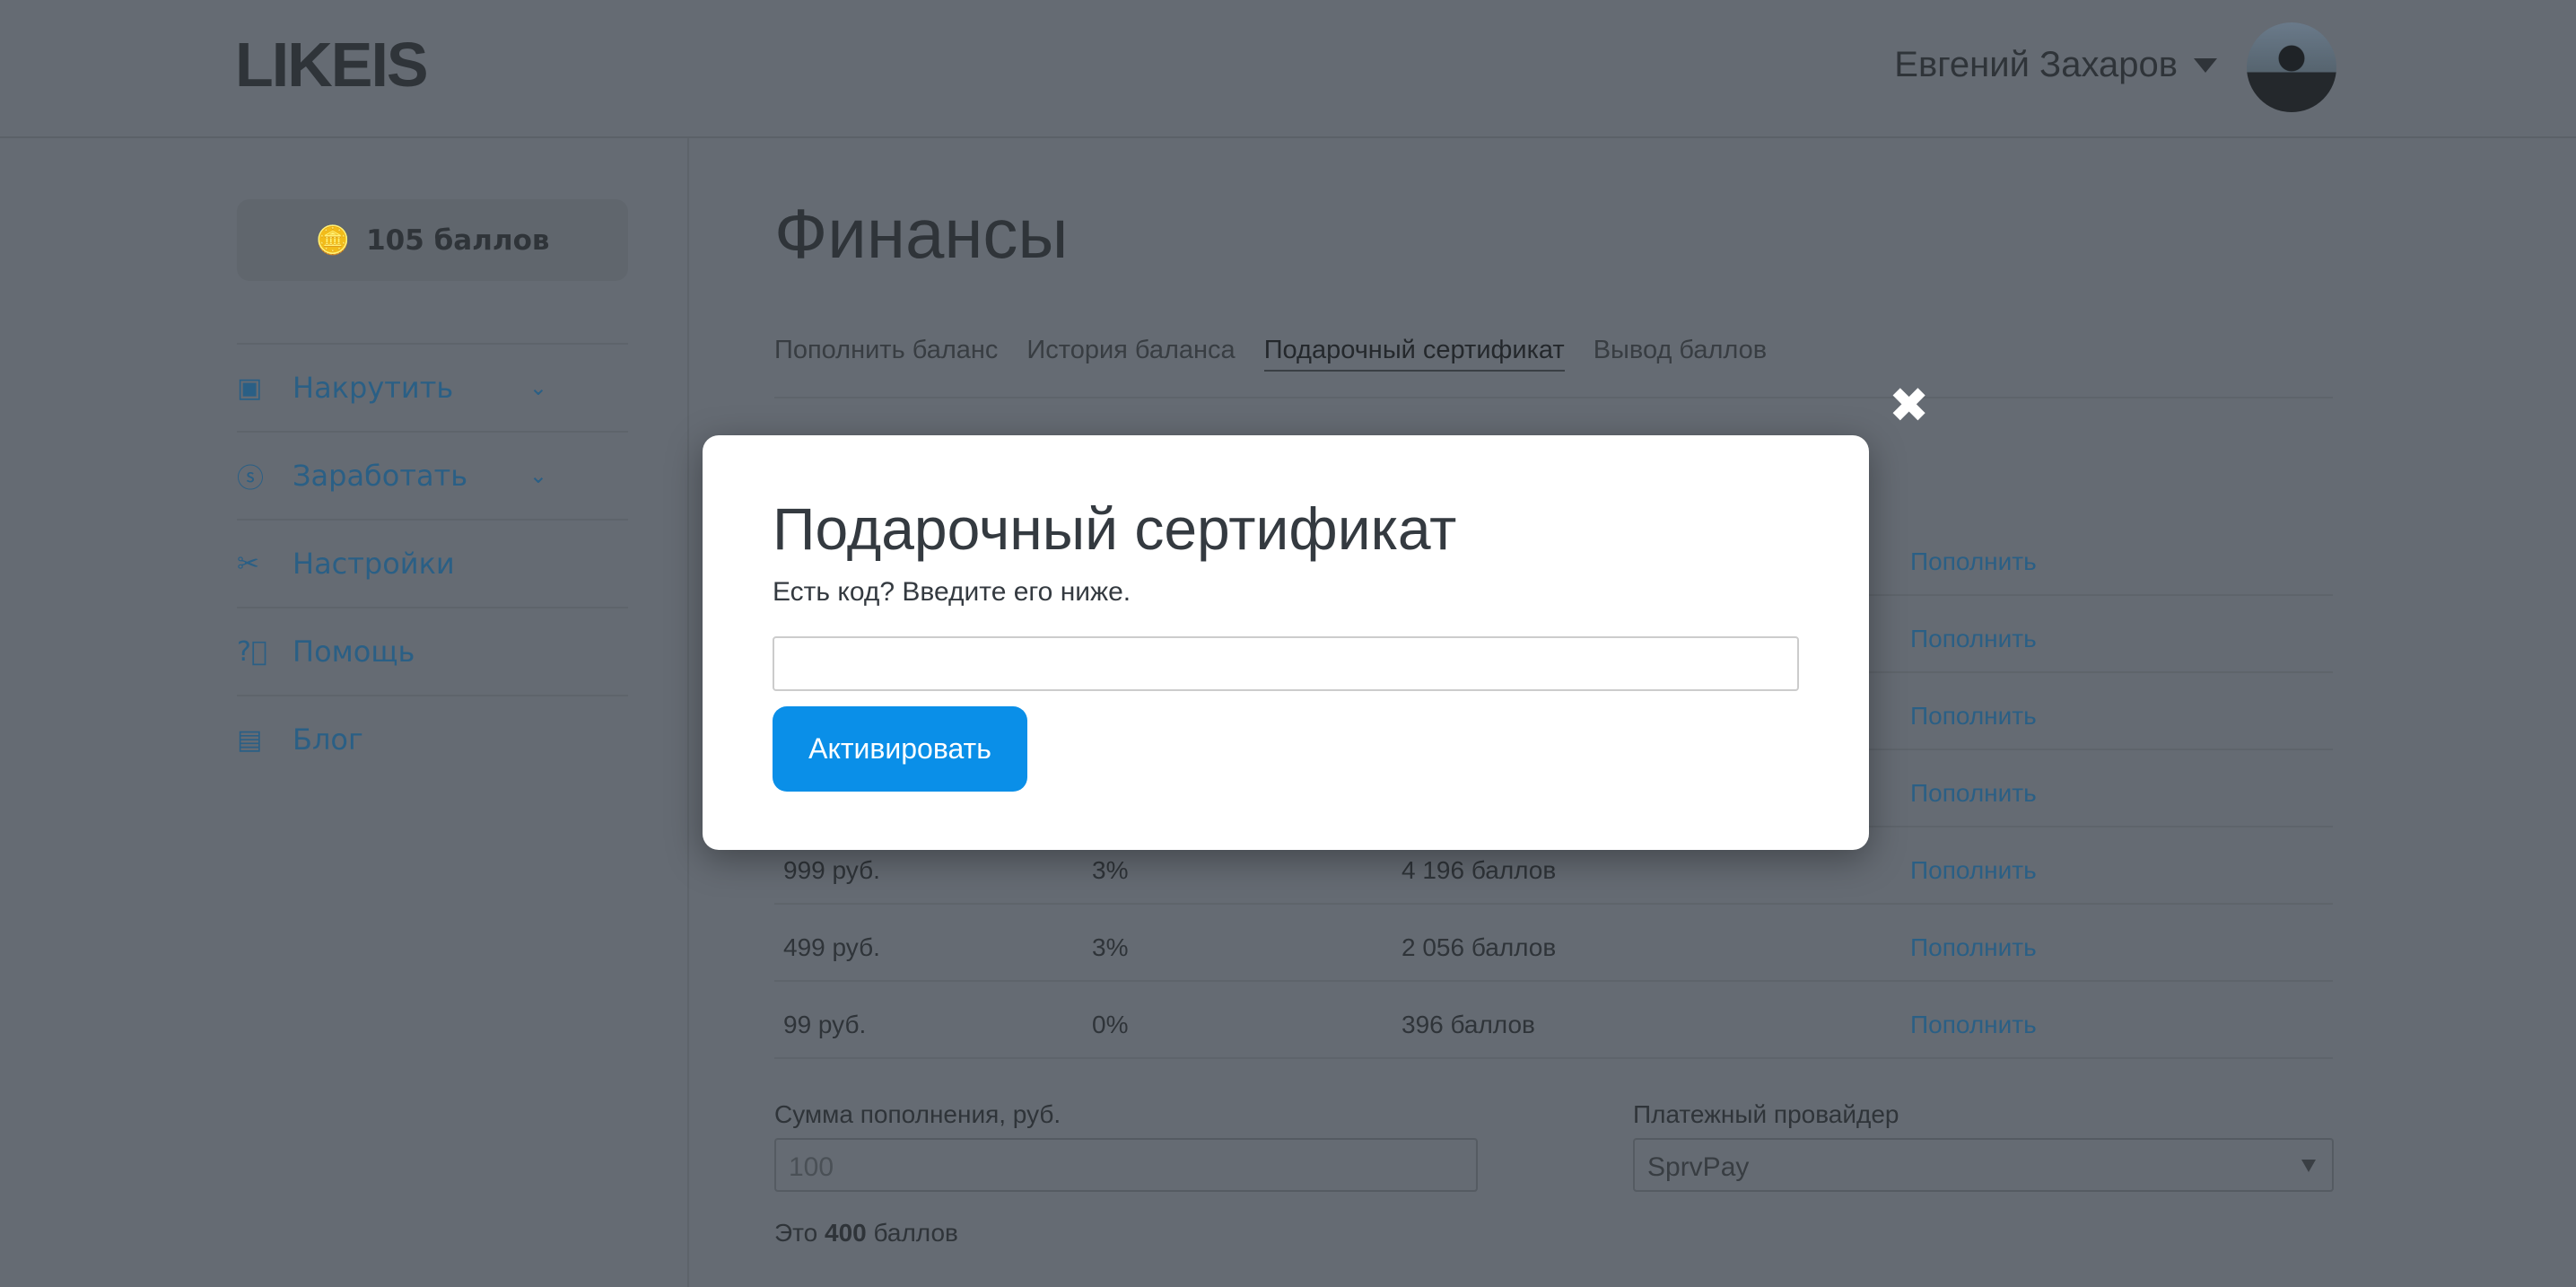 The image size is (2576, 1287). Describe the element at coordinates (918, 1114) in the screenshot. I see `amount-label: Сумма пополнения, руб.` at that location.